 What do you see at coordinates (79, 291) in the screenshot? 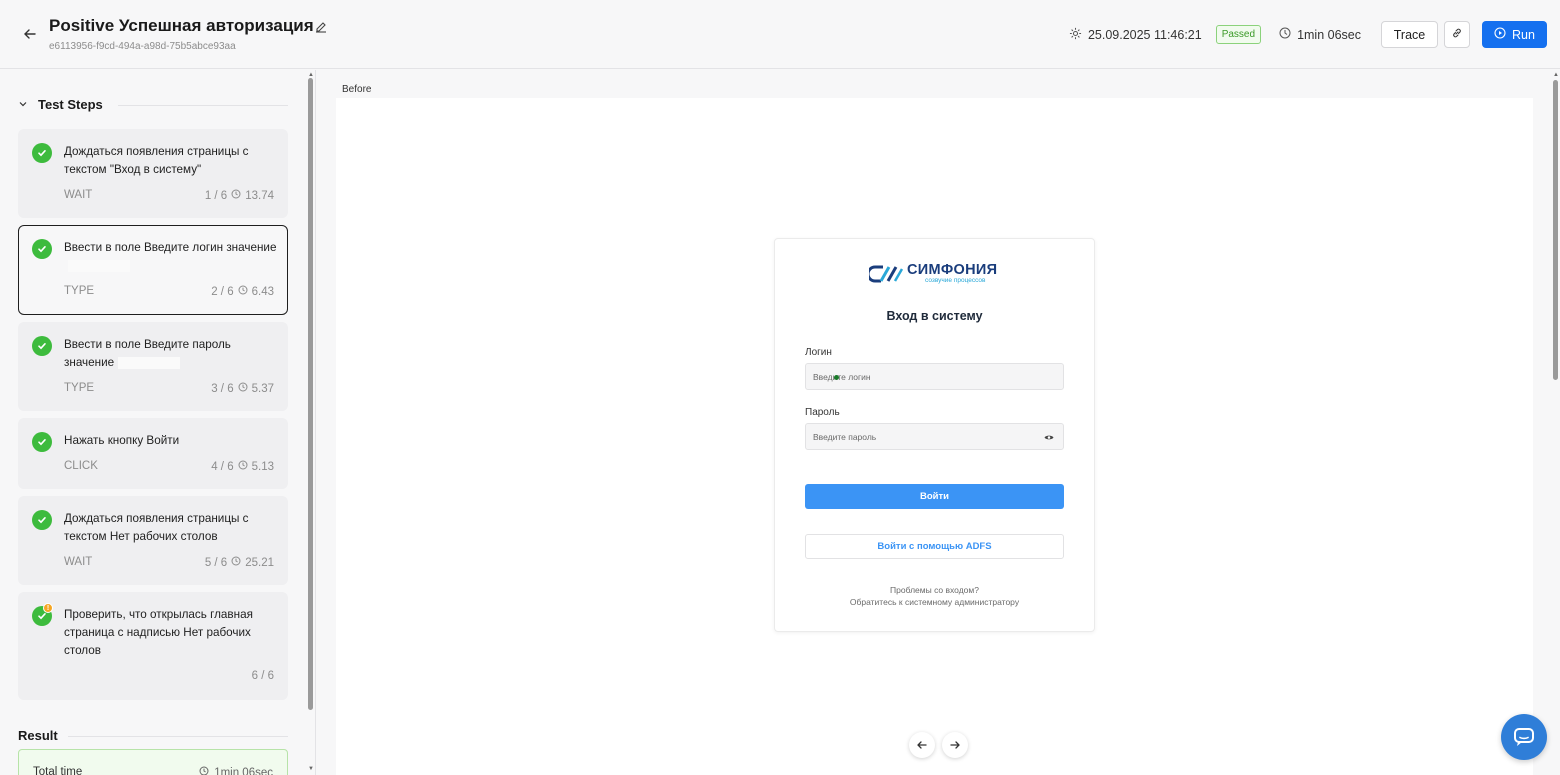
I see `step-type: TYPE` at bounding box center [79, 291].